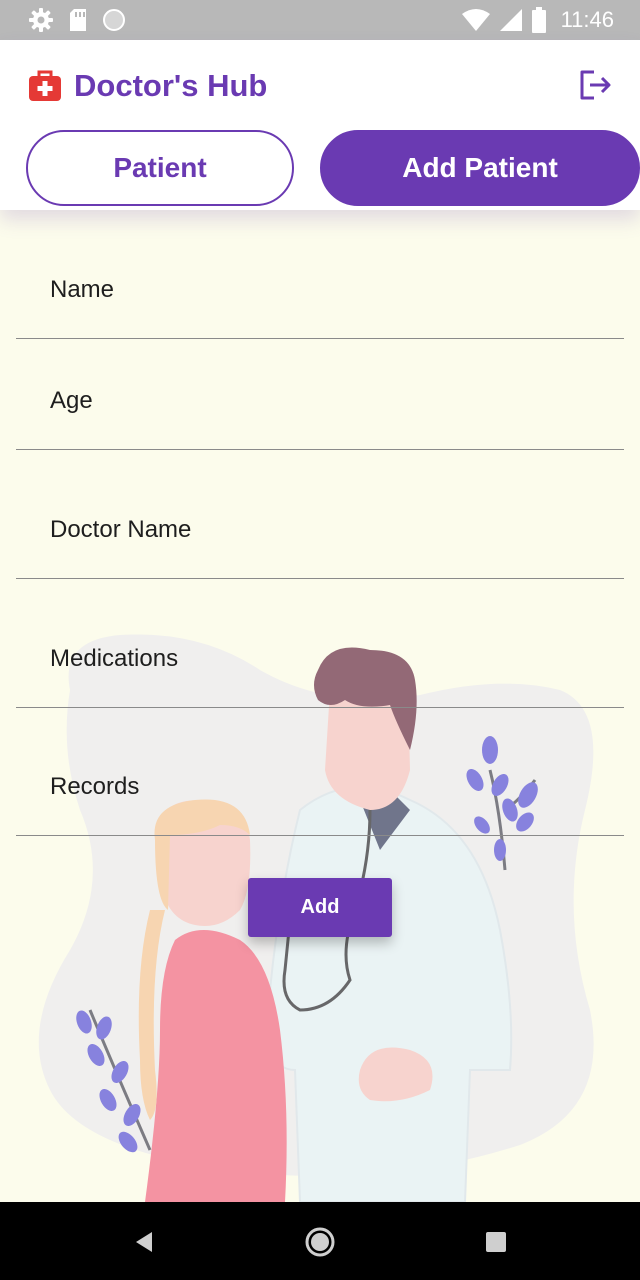  I want to click on signal-icon, so click(510, 20).